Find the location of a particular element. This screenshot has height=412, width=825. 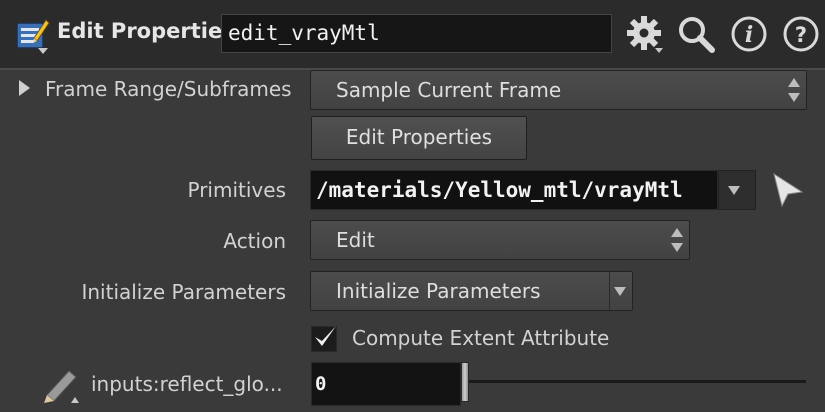

info-icon: i is located at coordinates (749, 34).